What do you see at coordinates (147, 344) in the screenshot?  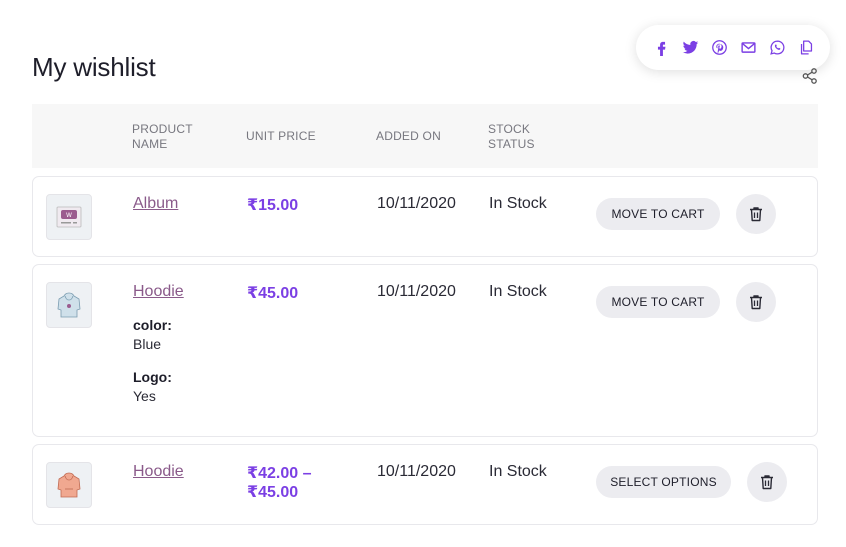 I see `attribute-value: Blue` at bounding box center [147, 344].